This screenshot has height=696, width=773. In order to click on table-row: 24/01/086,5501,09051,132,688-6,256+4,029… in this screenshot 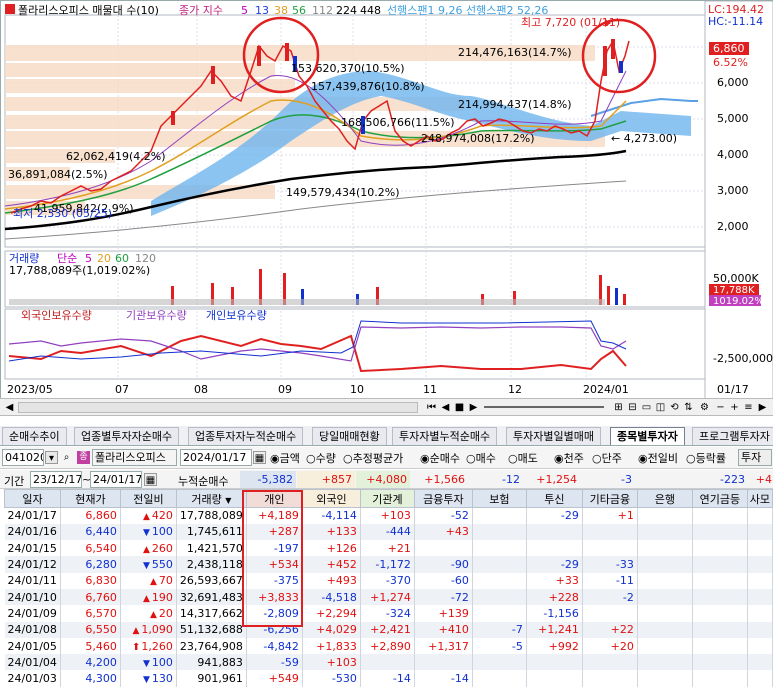, I will do `click(388, 629)`.